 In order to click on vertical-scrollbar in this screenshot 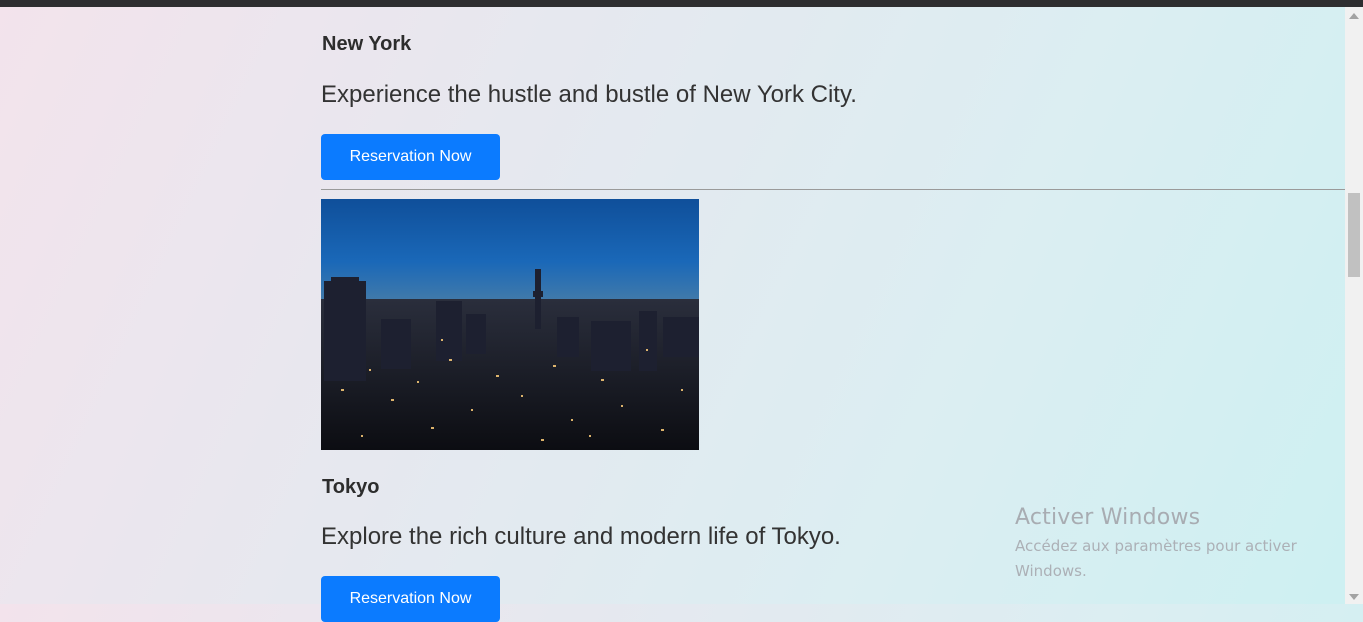, I will do `click(1354, 305)`.